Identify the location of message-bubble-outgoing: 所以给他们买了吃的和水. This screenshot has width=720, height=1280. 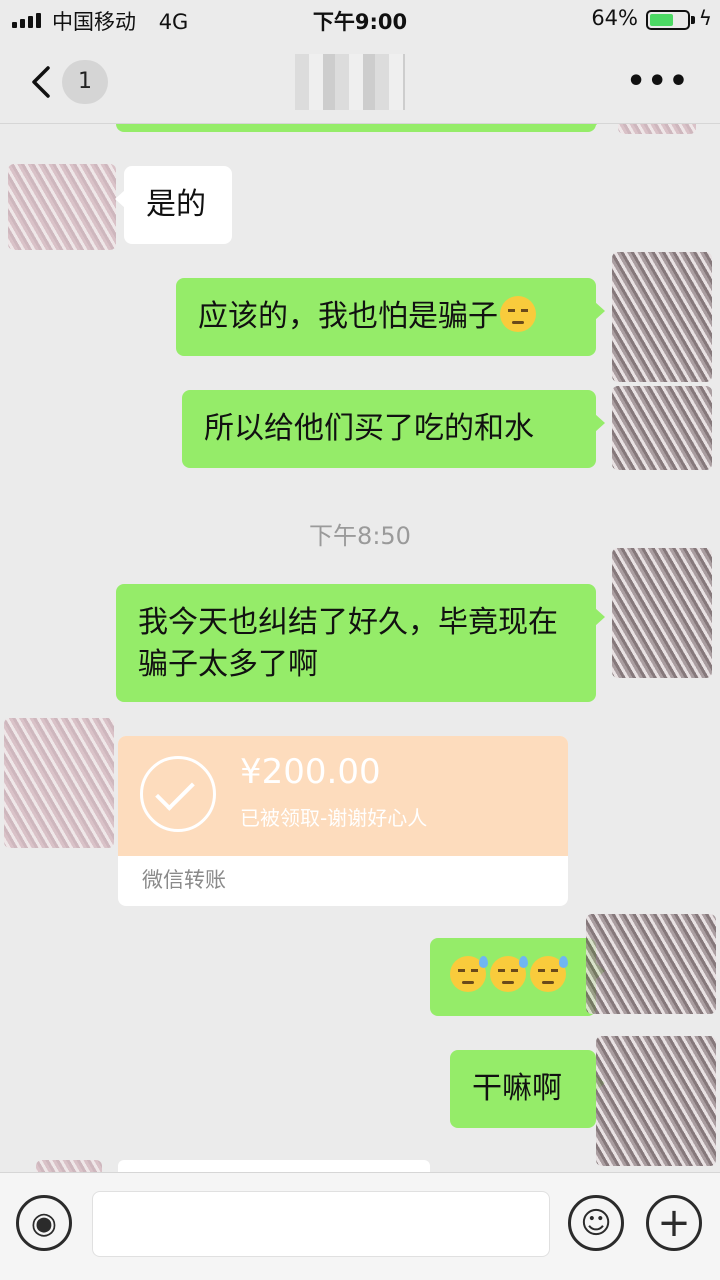
(393, 429).